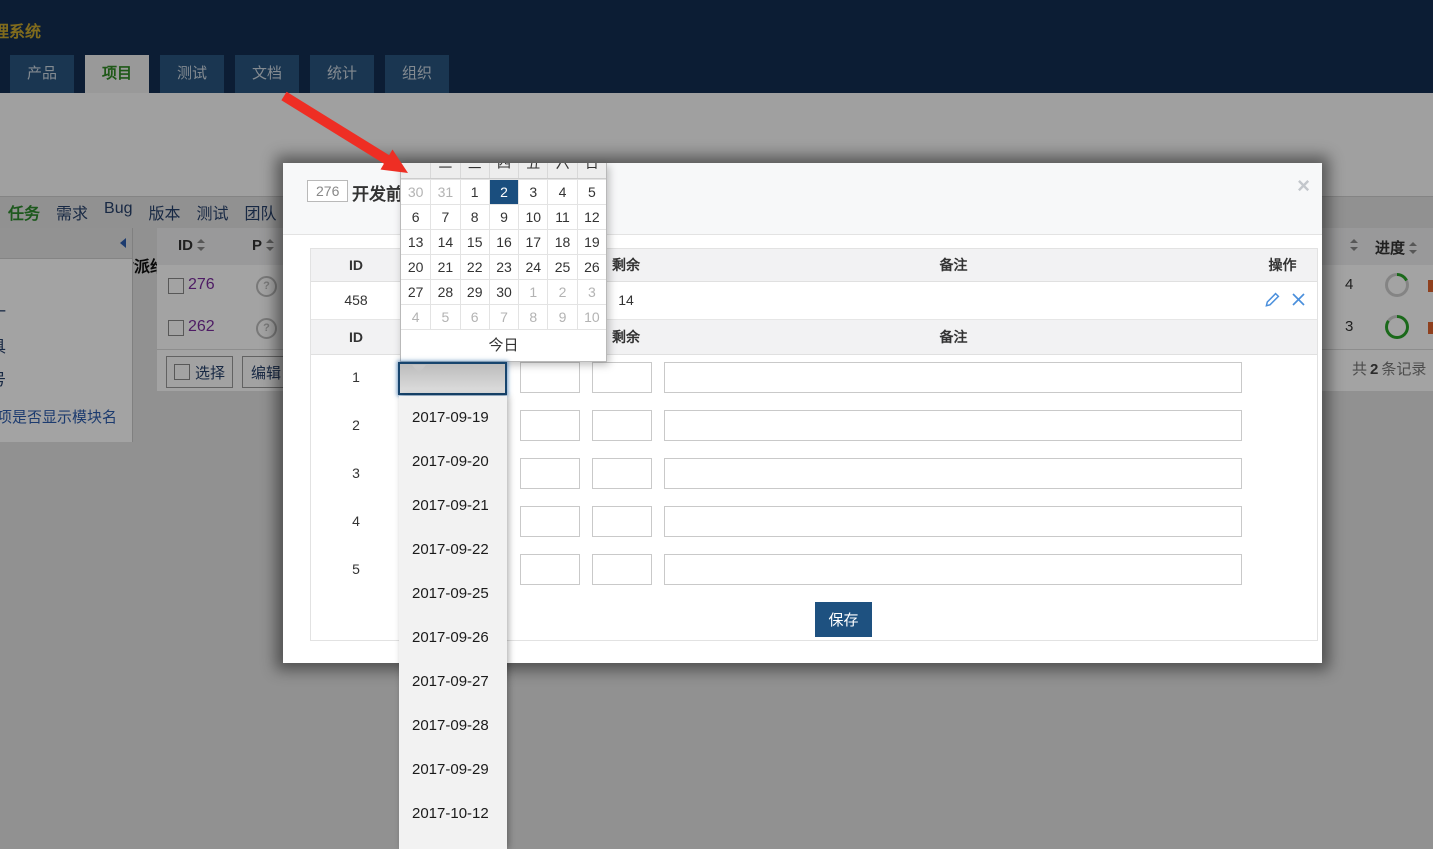 Image resolution: width=1433 pixels, height=849 pixels. Describe the element at coordinates (445, 191) in the screenshot. I see `calendar-day: 31` at that location.